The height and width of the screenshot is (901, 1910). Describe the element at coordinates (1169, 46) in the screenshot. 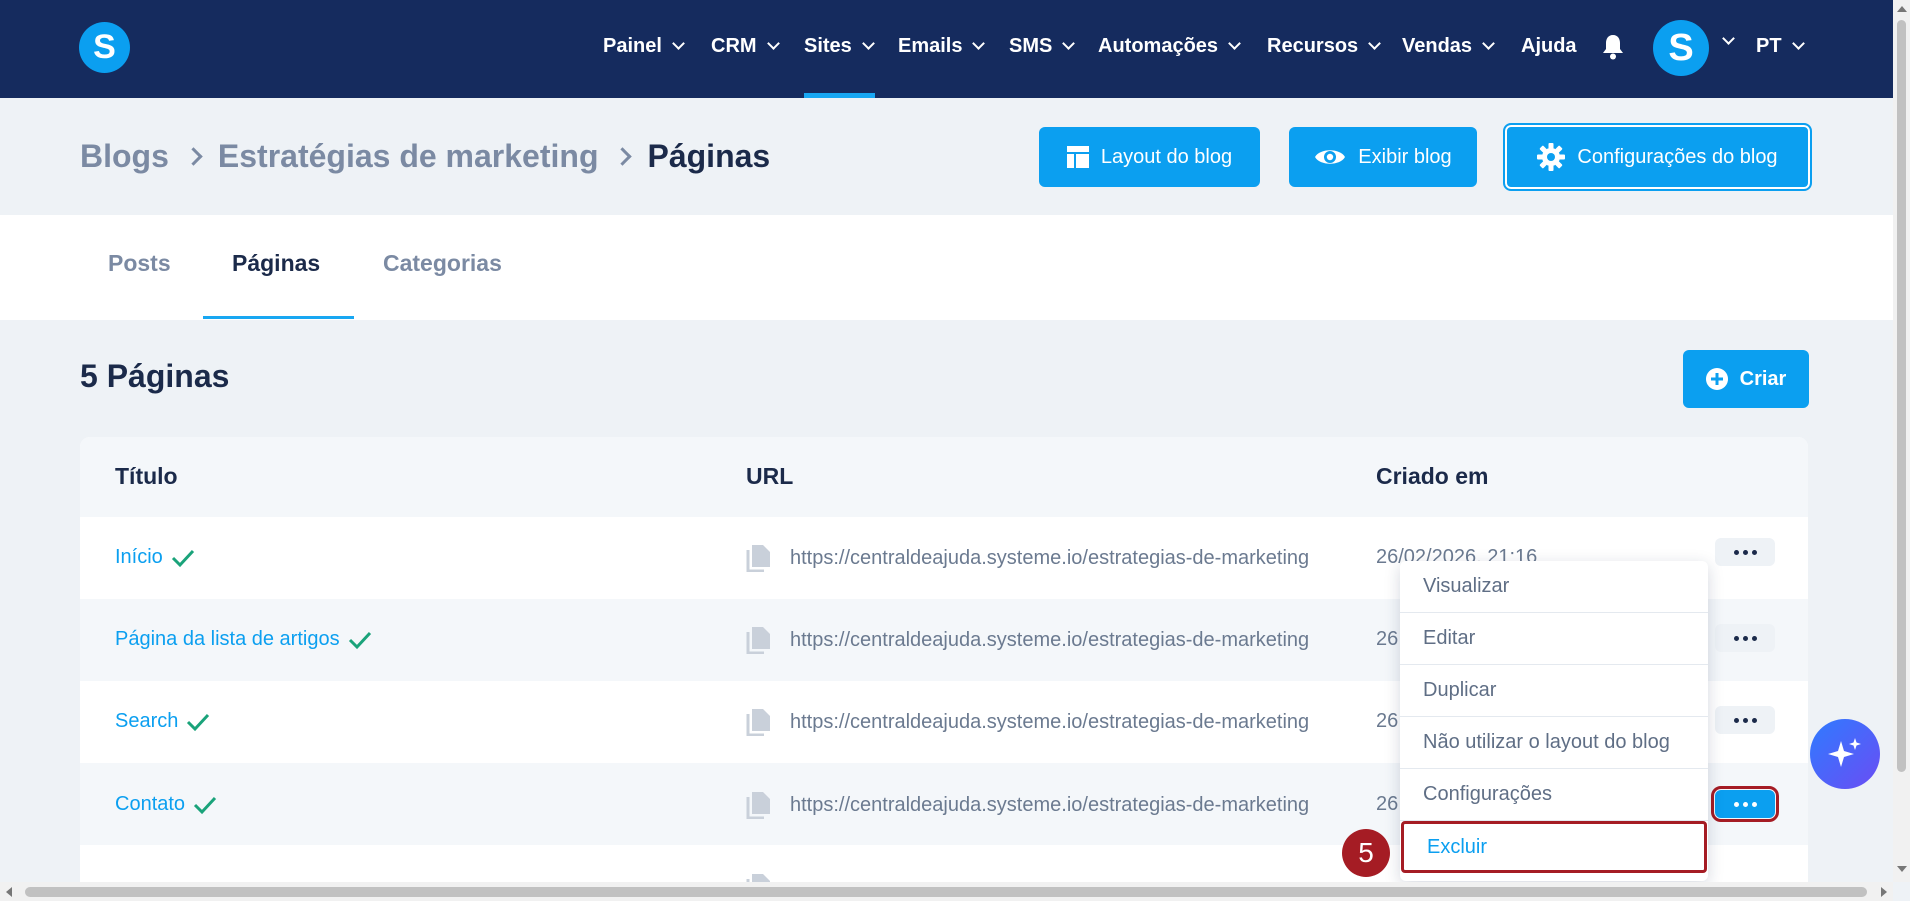

I see `nav-item-automacoes: Automações` at that location.